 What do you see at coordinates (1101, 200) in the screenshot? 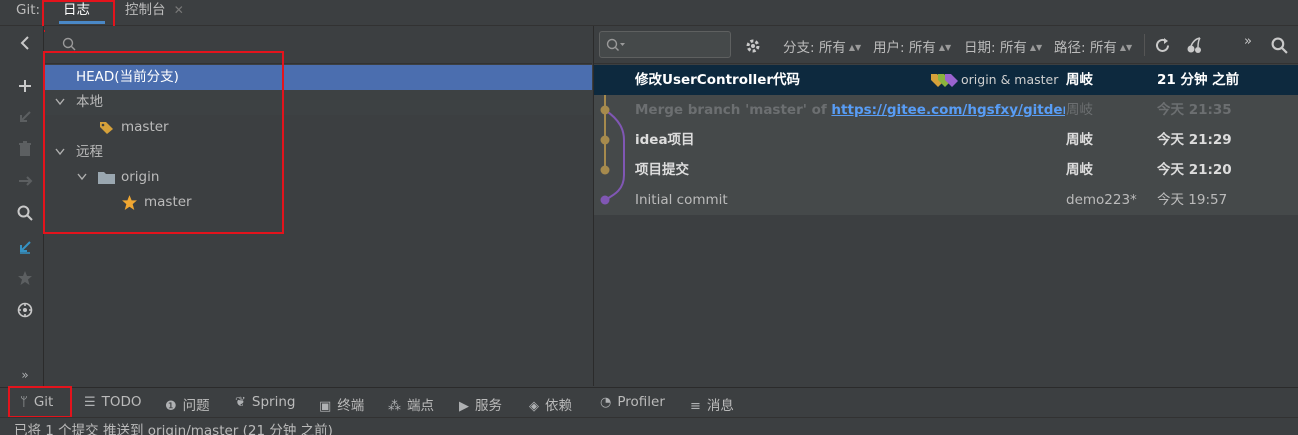
I see `commit-author: demo223*` at bounding box center [1101, 200].